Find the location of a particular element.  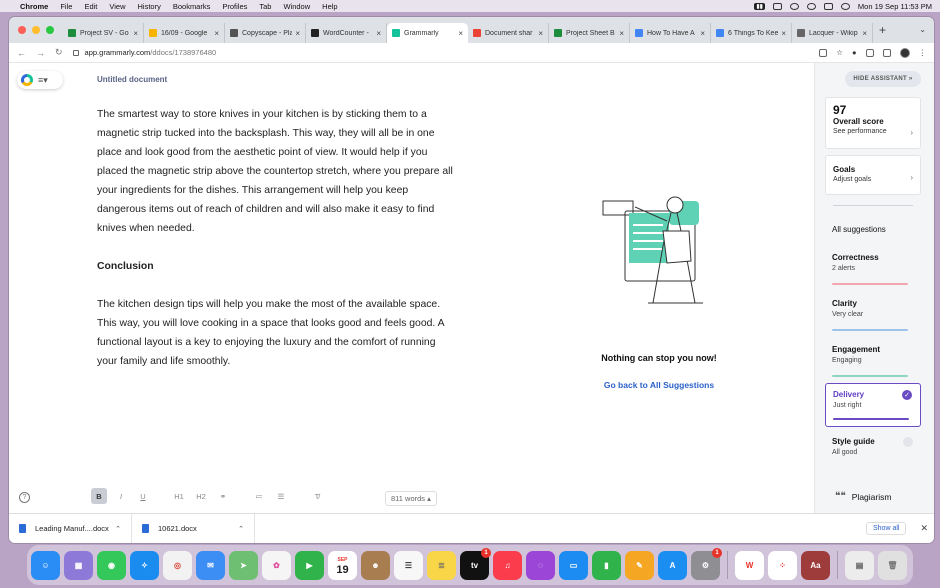

maps-icon: ➤ is located at coordinates (243, 565).